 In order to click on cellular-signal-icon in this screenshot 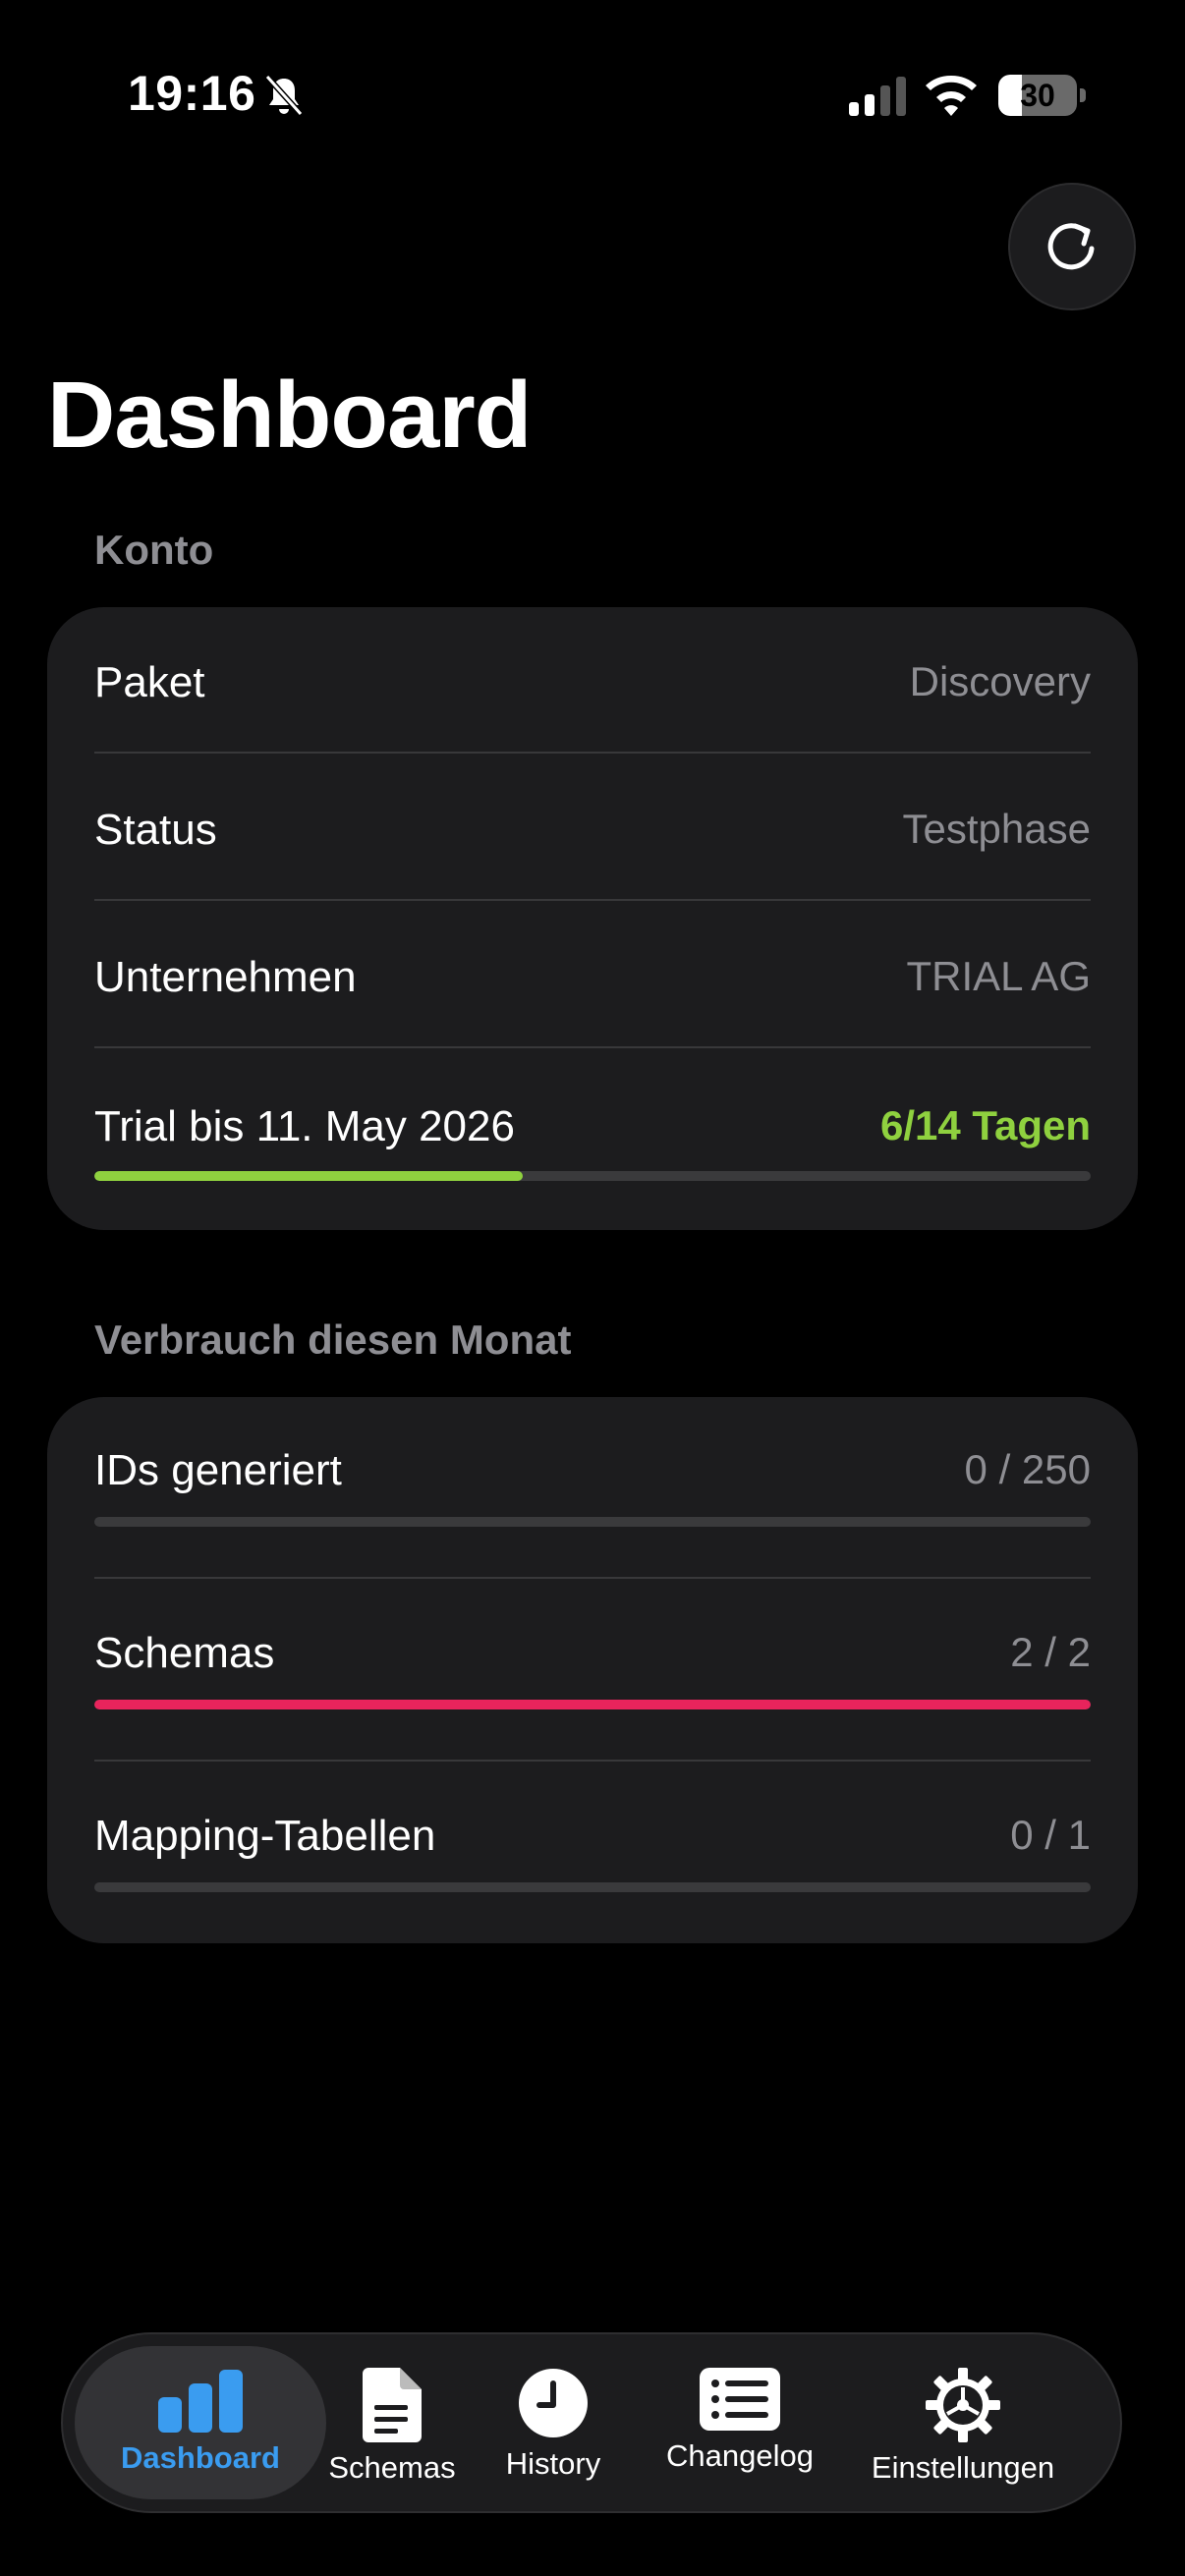, I will do `click(878, 96)`.